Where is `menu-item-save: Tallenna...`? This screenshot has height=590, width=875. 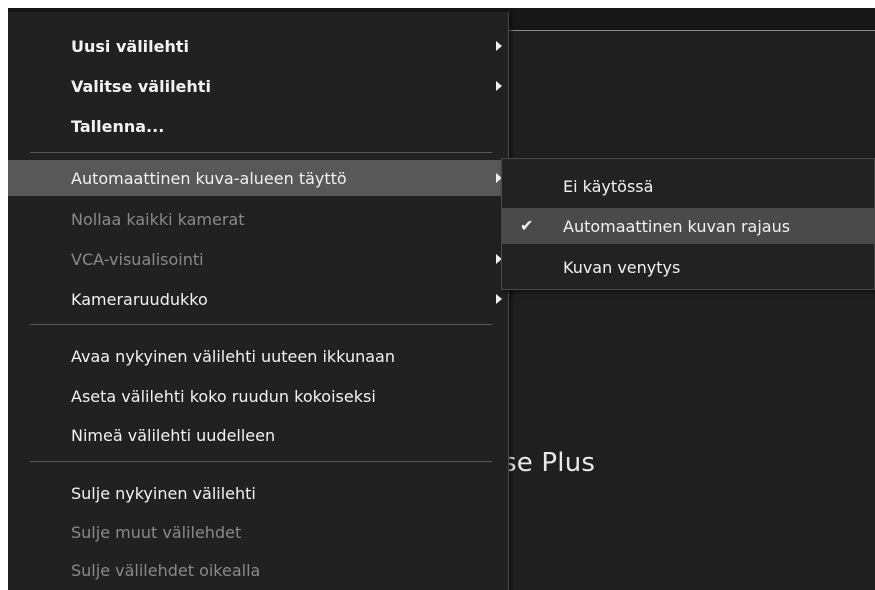
menu-item-save: Tallenna... is located at coordinates (258, 126).